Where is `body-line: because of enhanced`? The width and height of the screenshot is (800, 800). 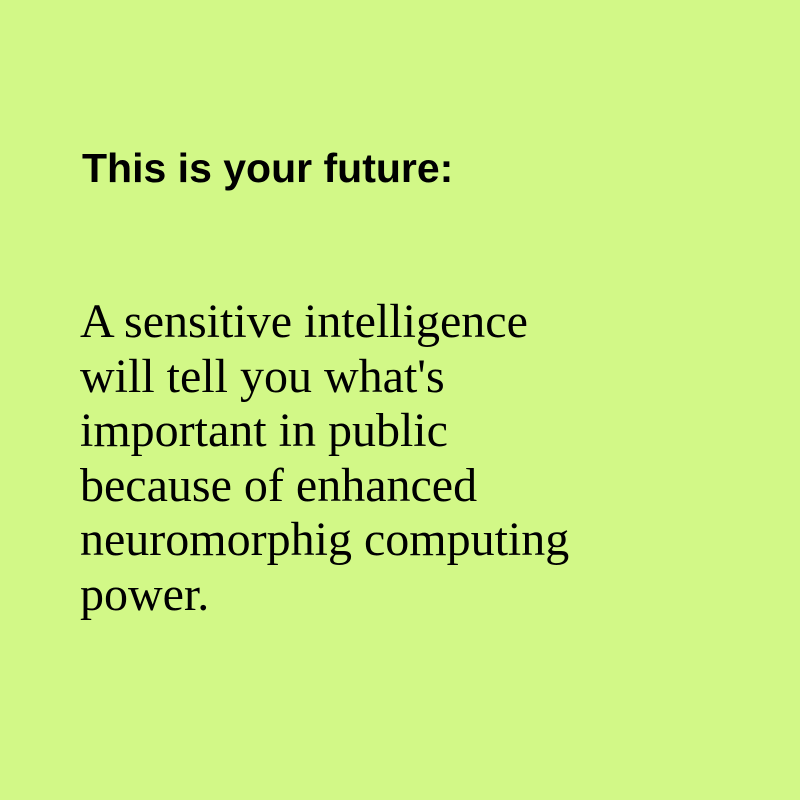 body-line: because of enhanced is located at coordinates (279, 485).